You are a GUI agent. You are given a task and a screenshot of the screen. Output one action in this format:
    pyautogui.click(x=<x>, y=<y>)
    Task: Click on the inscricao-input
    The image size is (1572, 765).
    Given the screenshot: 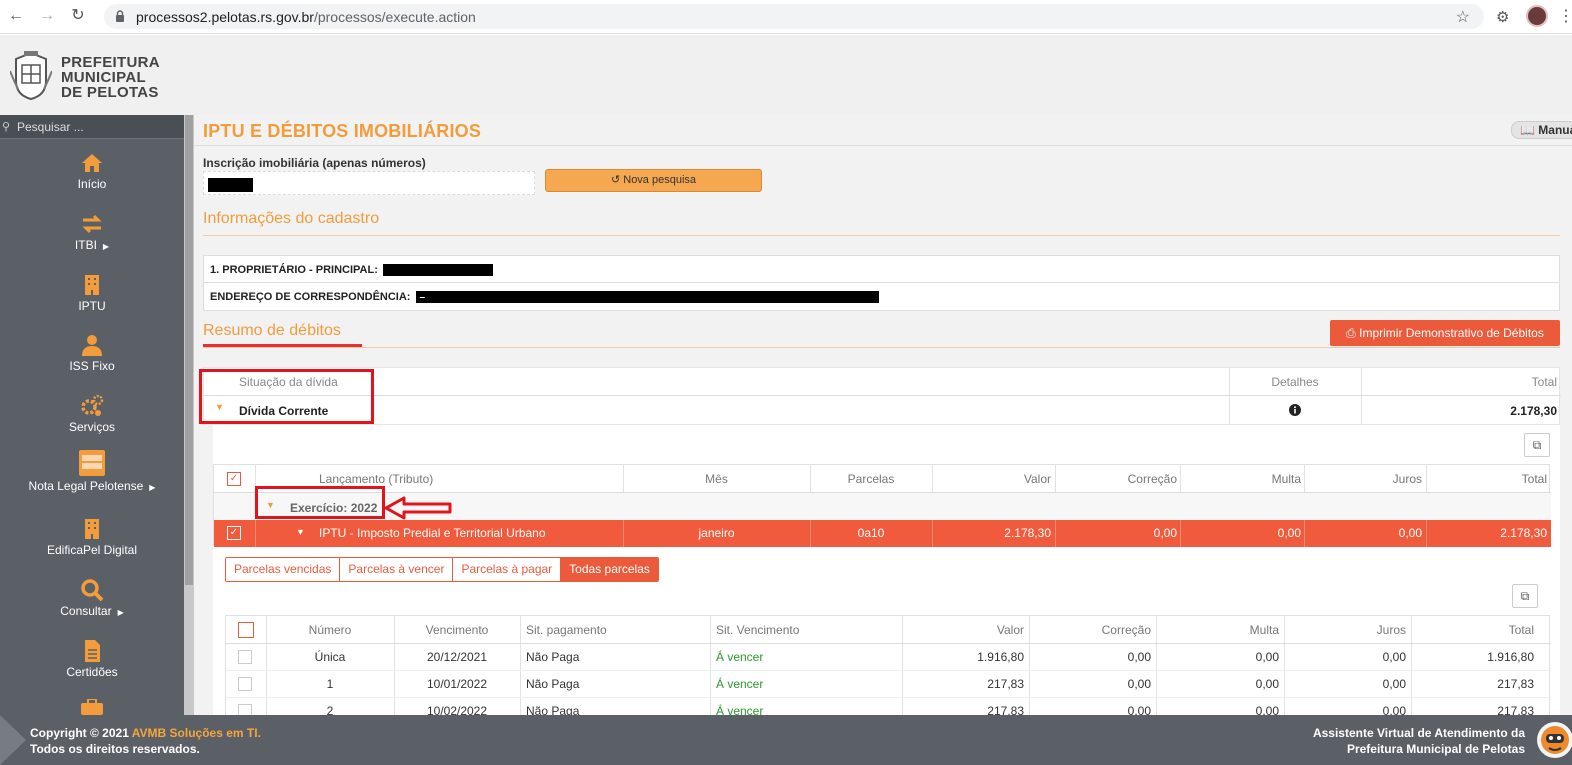 What is the action you would take?
    pyautogui.click(x=369, y=183)
    